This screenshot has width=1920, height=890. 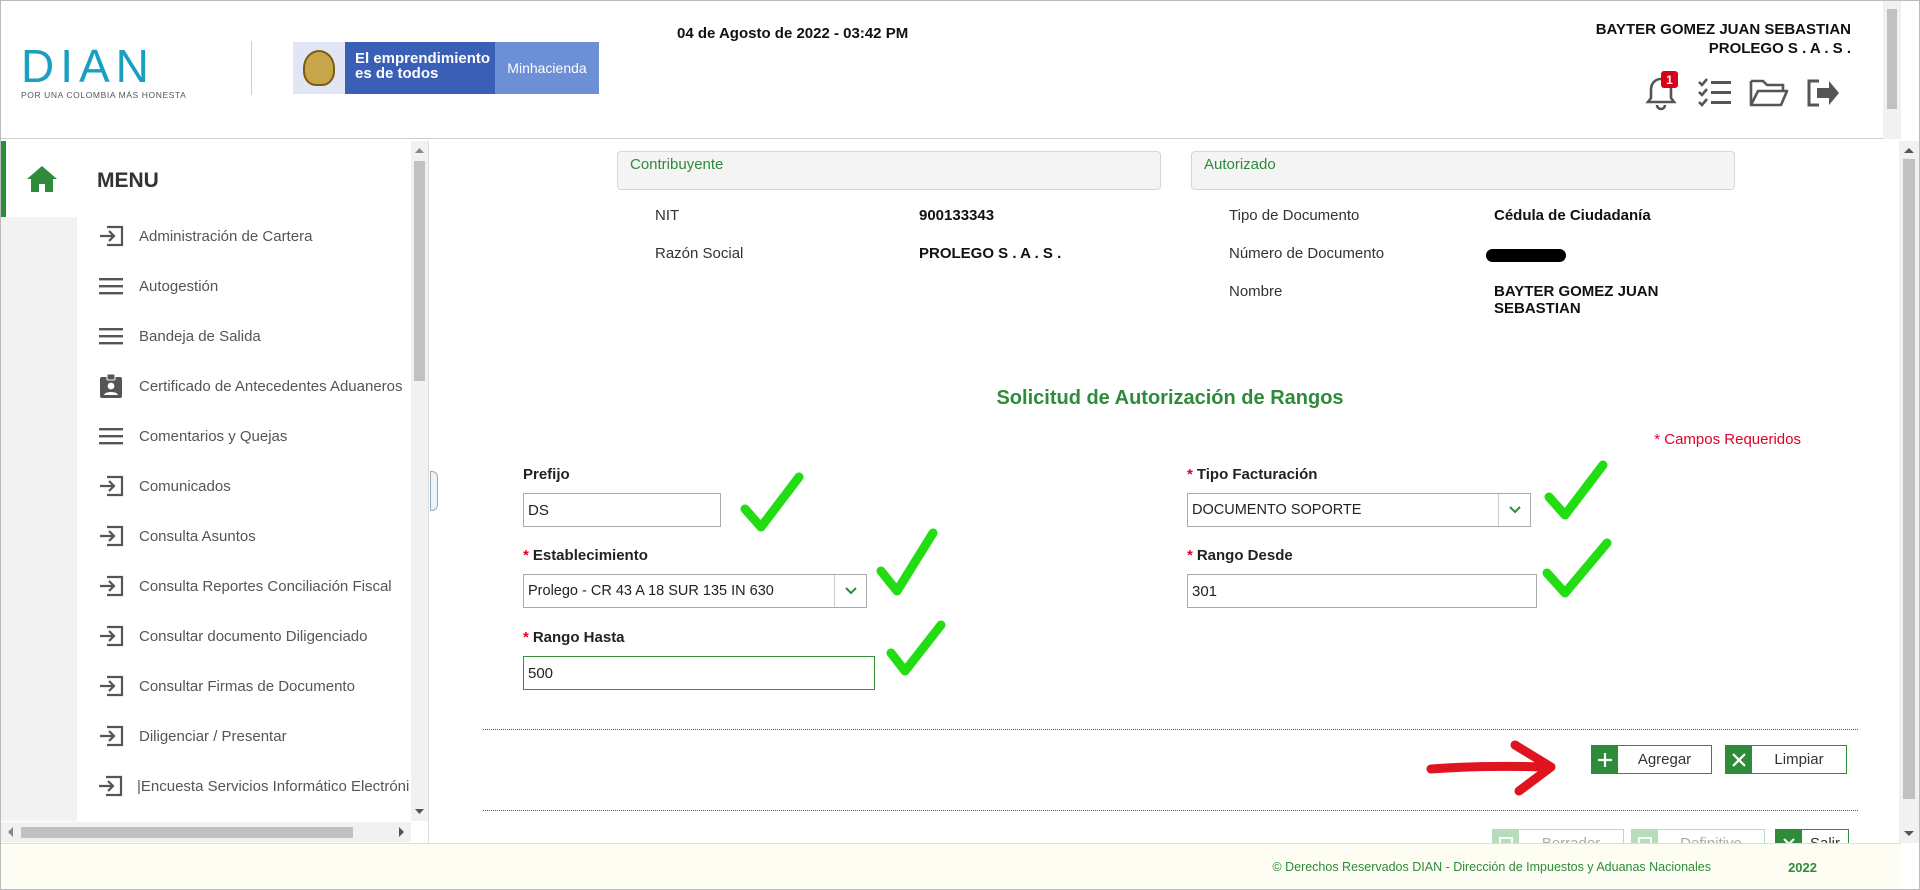 I want to click on sidebar-item: Administración de Cartera, so click(x=243, y=236).